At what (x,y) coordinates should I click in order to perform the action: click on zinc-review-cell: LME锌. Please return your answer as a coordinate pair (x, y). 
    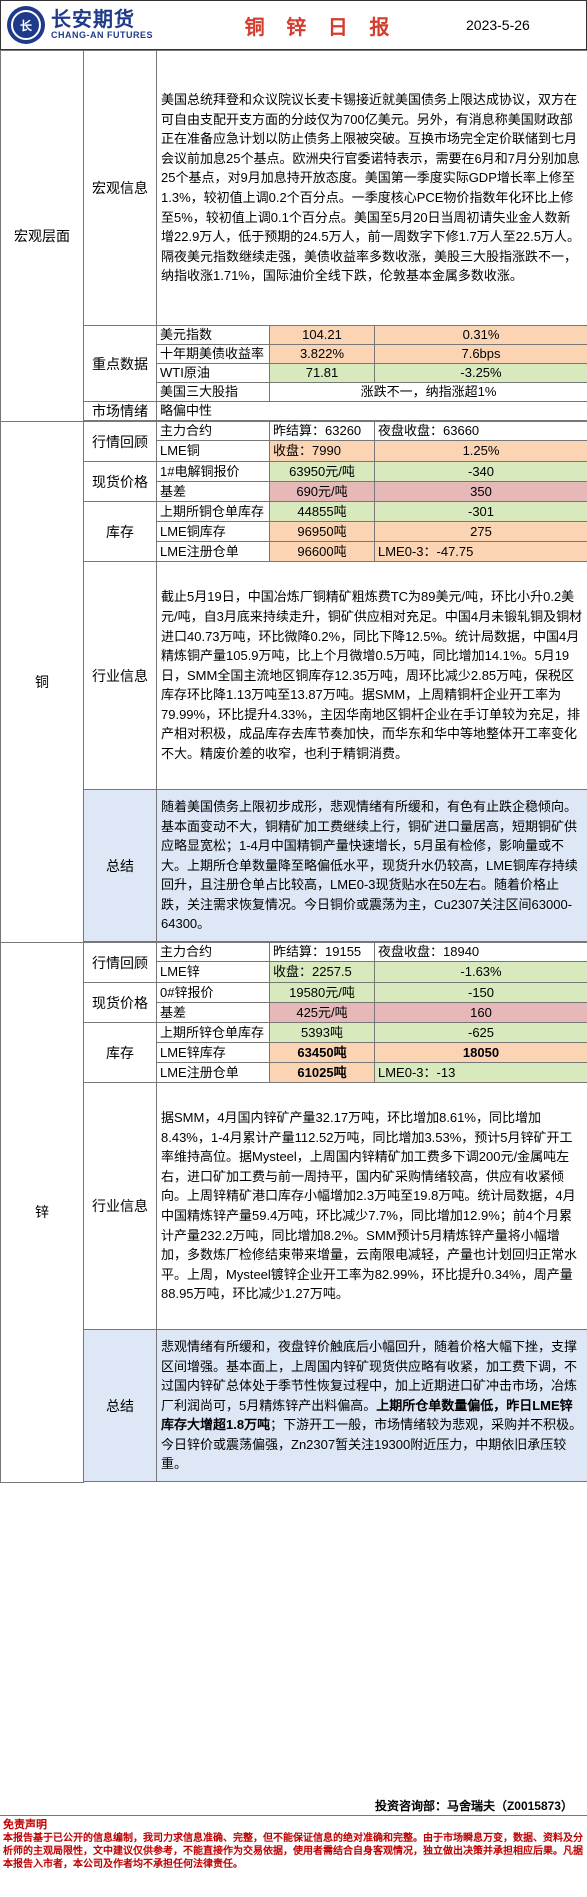
    Looking at the image, I should click on (213, 972).